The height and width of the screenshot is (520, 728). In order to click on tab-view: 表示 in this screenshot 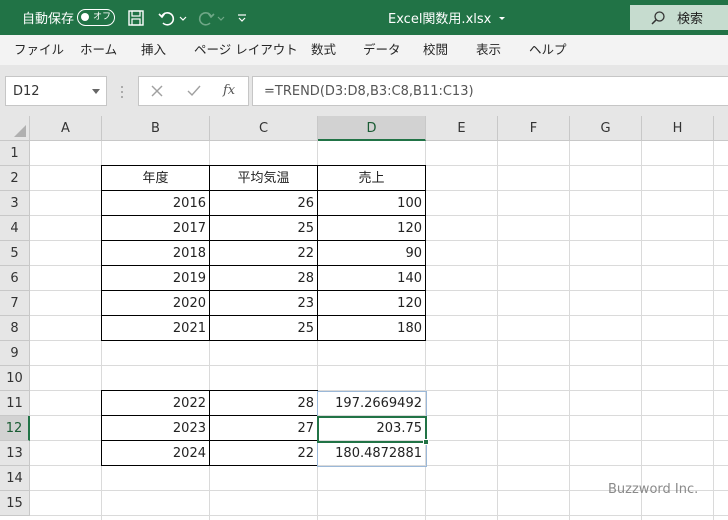, I will do `click(488, 50)`.